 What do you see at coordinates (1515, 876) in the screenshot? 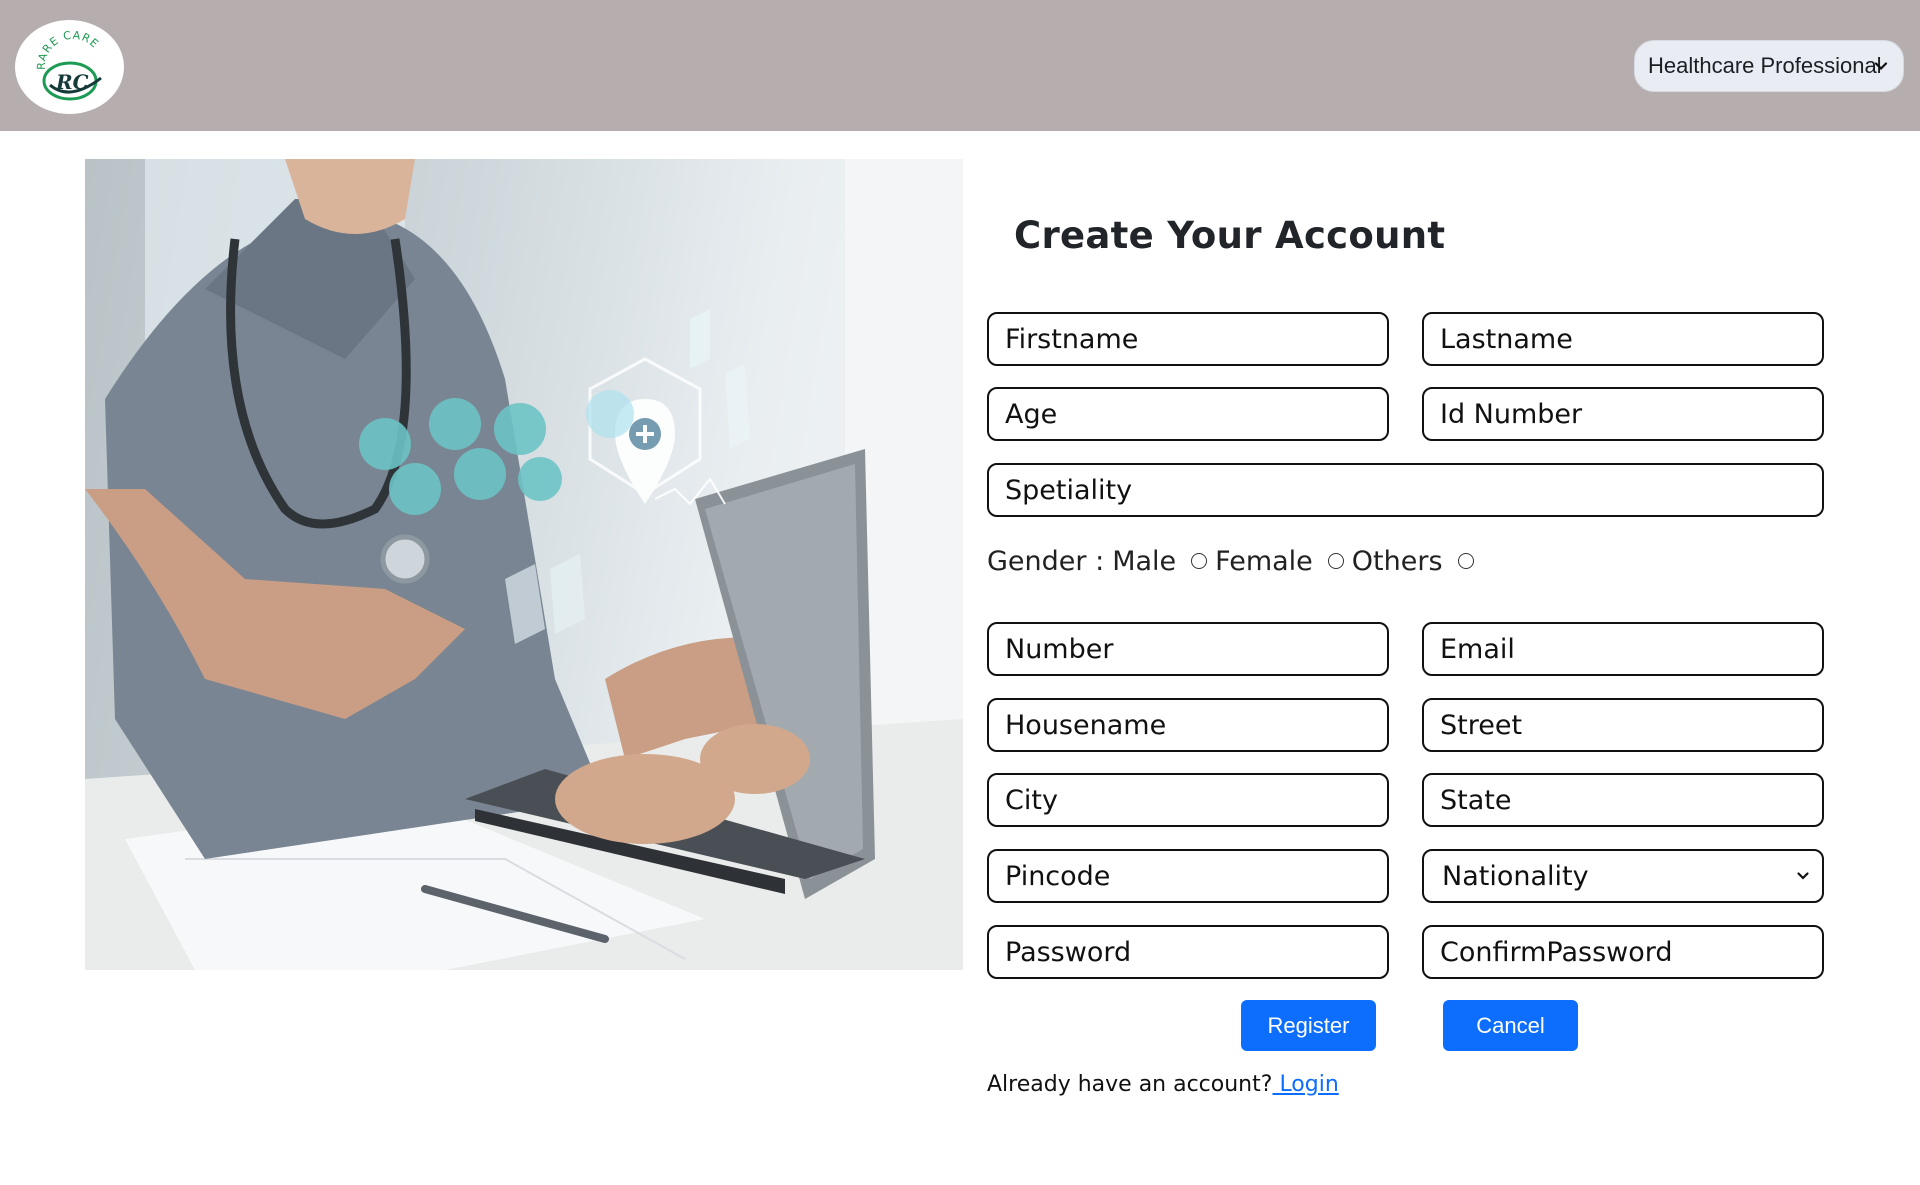
I see `nationality-select-value: Nationality` at bounding box center [1515, 876].